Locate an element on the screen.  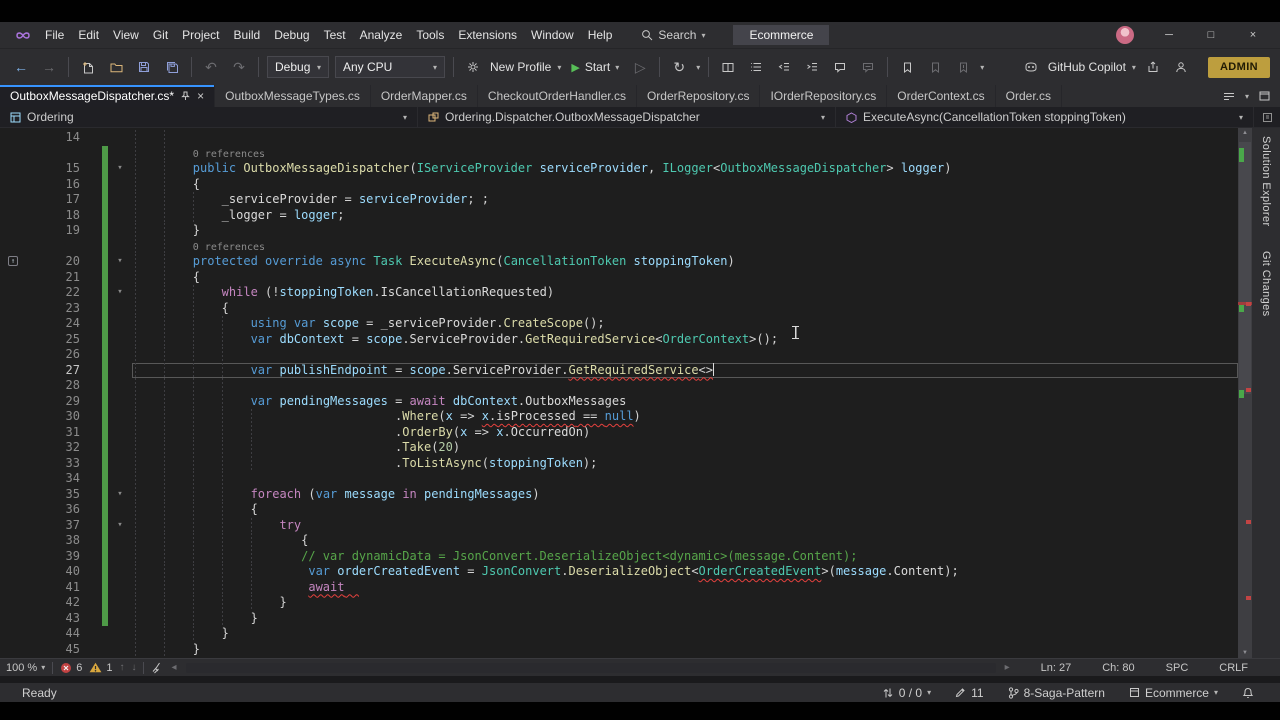
uncomment-icon is located at coordinates (868, 67).